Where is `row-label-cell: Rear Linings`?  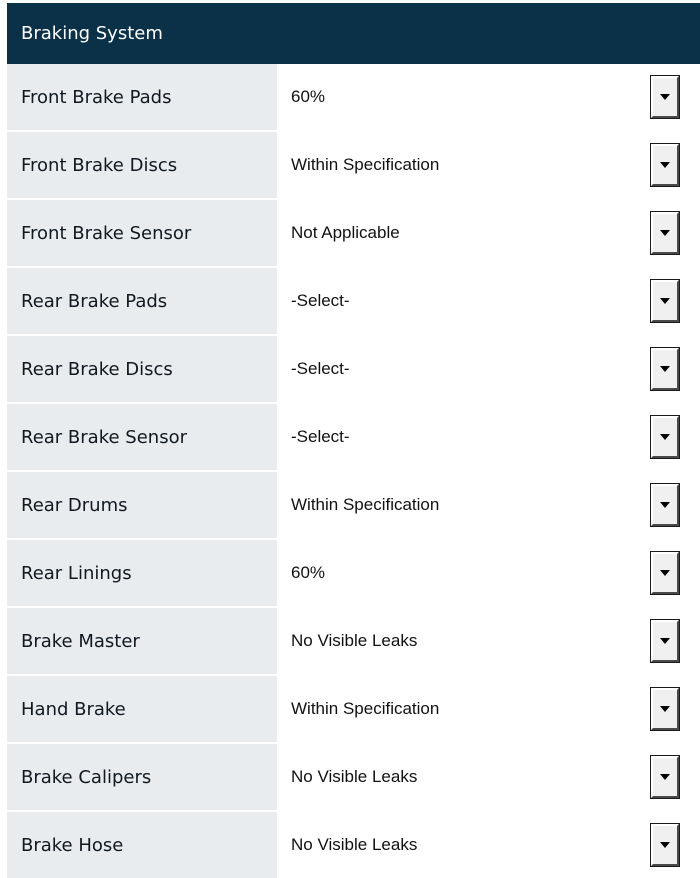 row-label-cell: Rear Linings is located at coordinates (142, 573).